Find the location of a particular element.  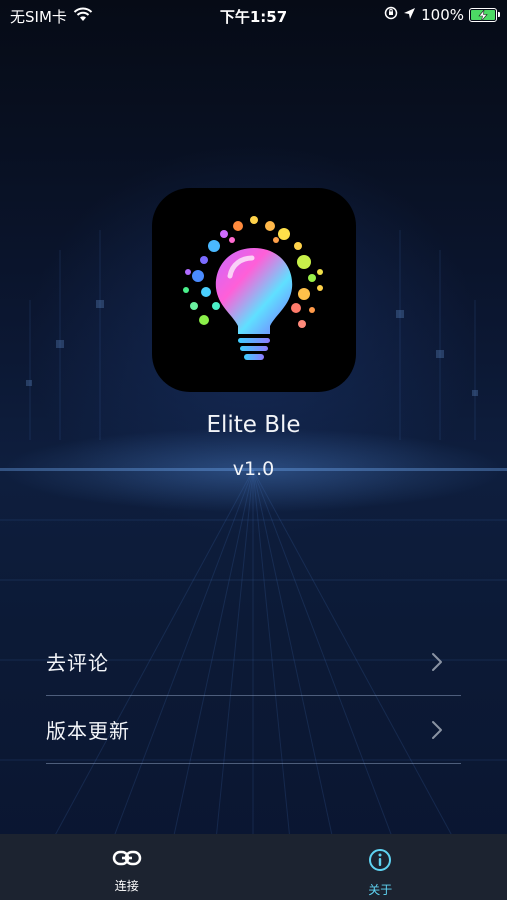

menu-item-label: 去评论 is located at coordinates (77, 663).